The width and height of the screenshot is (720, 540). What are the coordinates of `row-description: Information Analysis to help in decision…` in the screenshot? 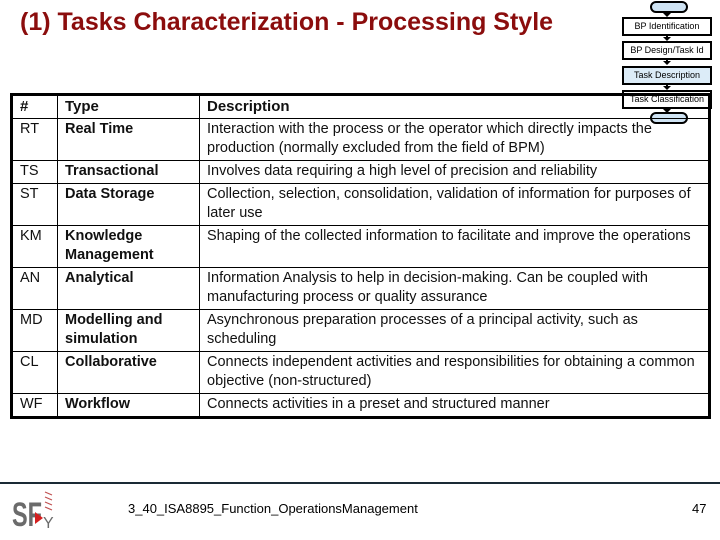 It's located at (454, 288).